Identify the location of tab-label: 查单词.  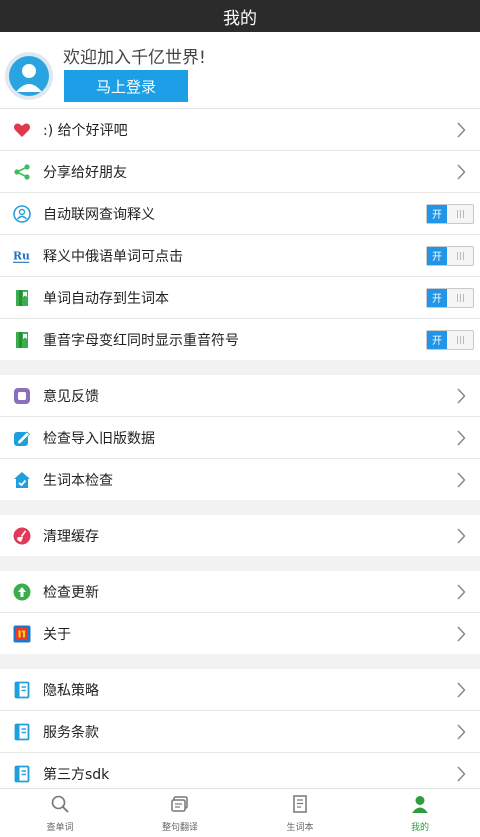
(60, 827).